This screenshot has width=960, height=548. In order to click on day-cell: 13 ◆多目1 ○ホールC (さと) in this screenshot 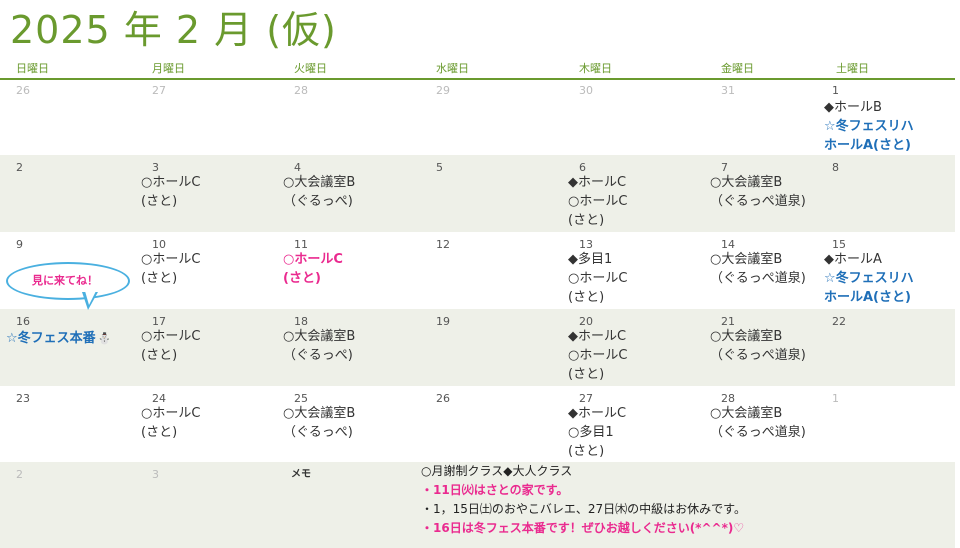, I will do `click(634, 270)`.